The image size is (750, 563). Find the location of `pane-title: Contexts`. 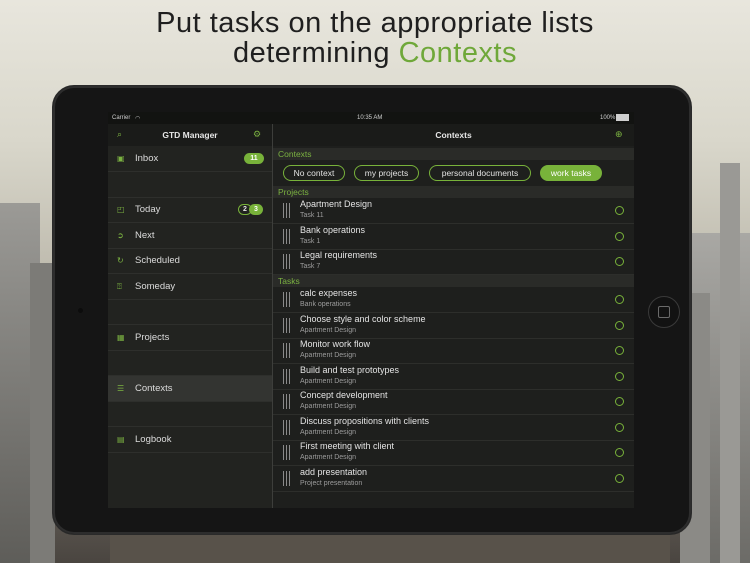

pane-title: Contexts is located at coordinates (453, 135).